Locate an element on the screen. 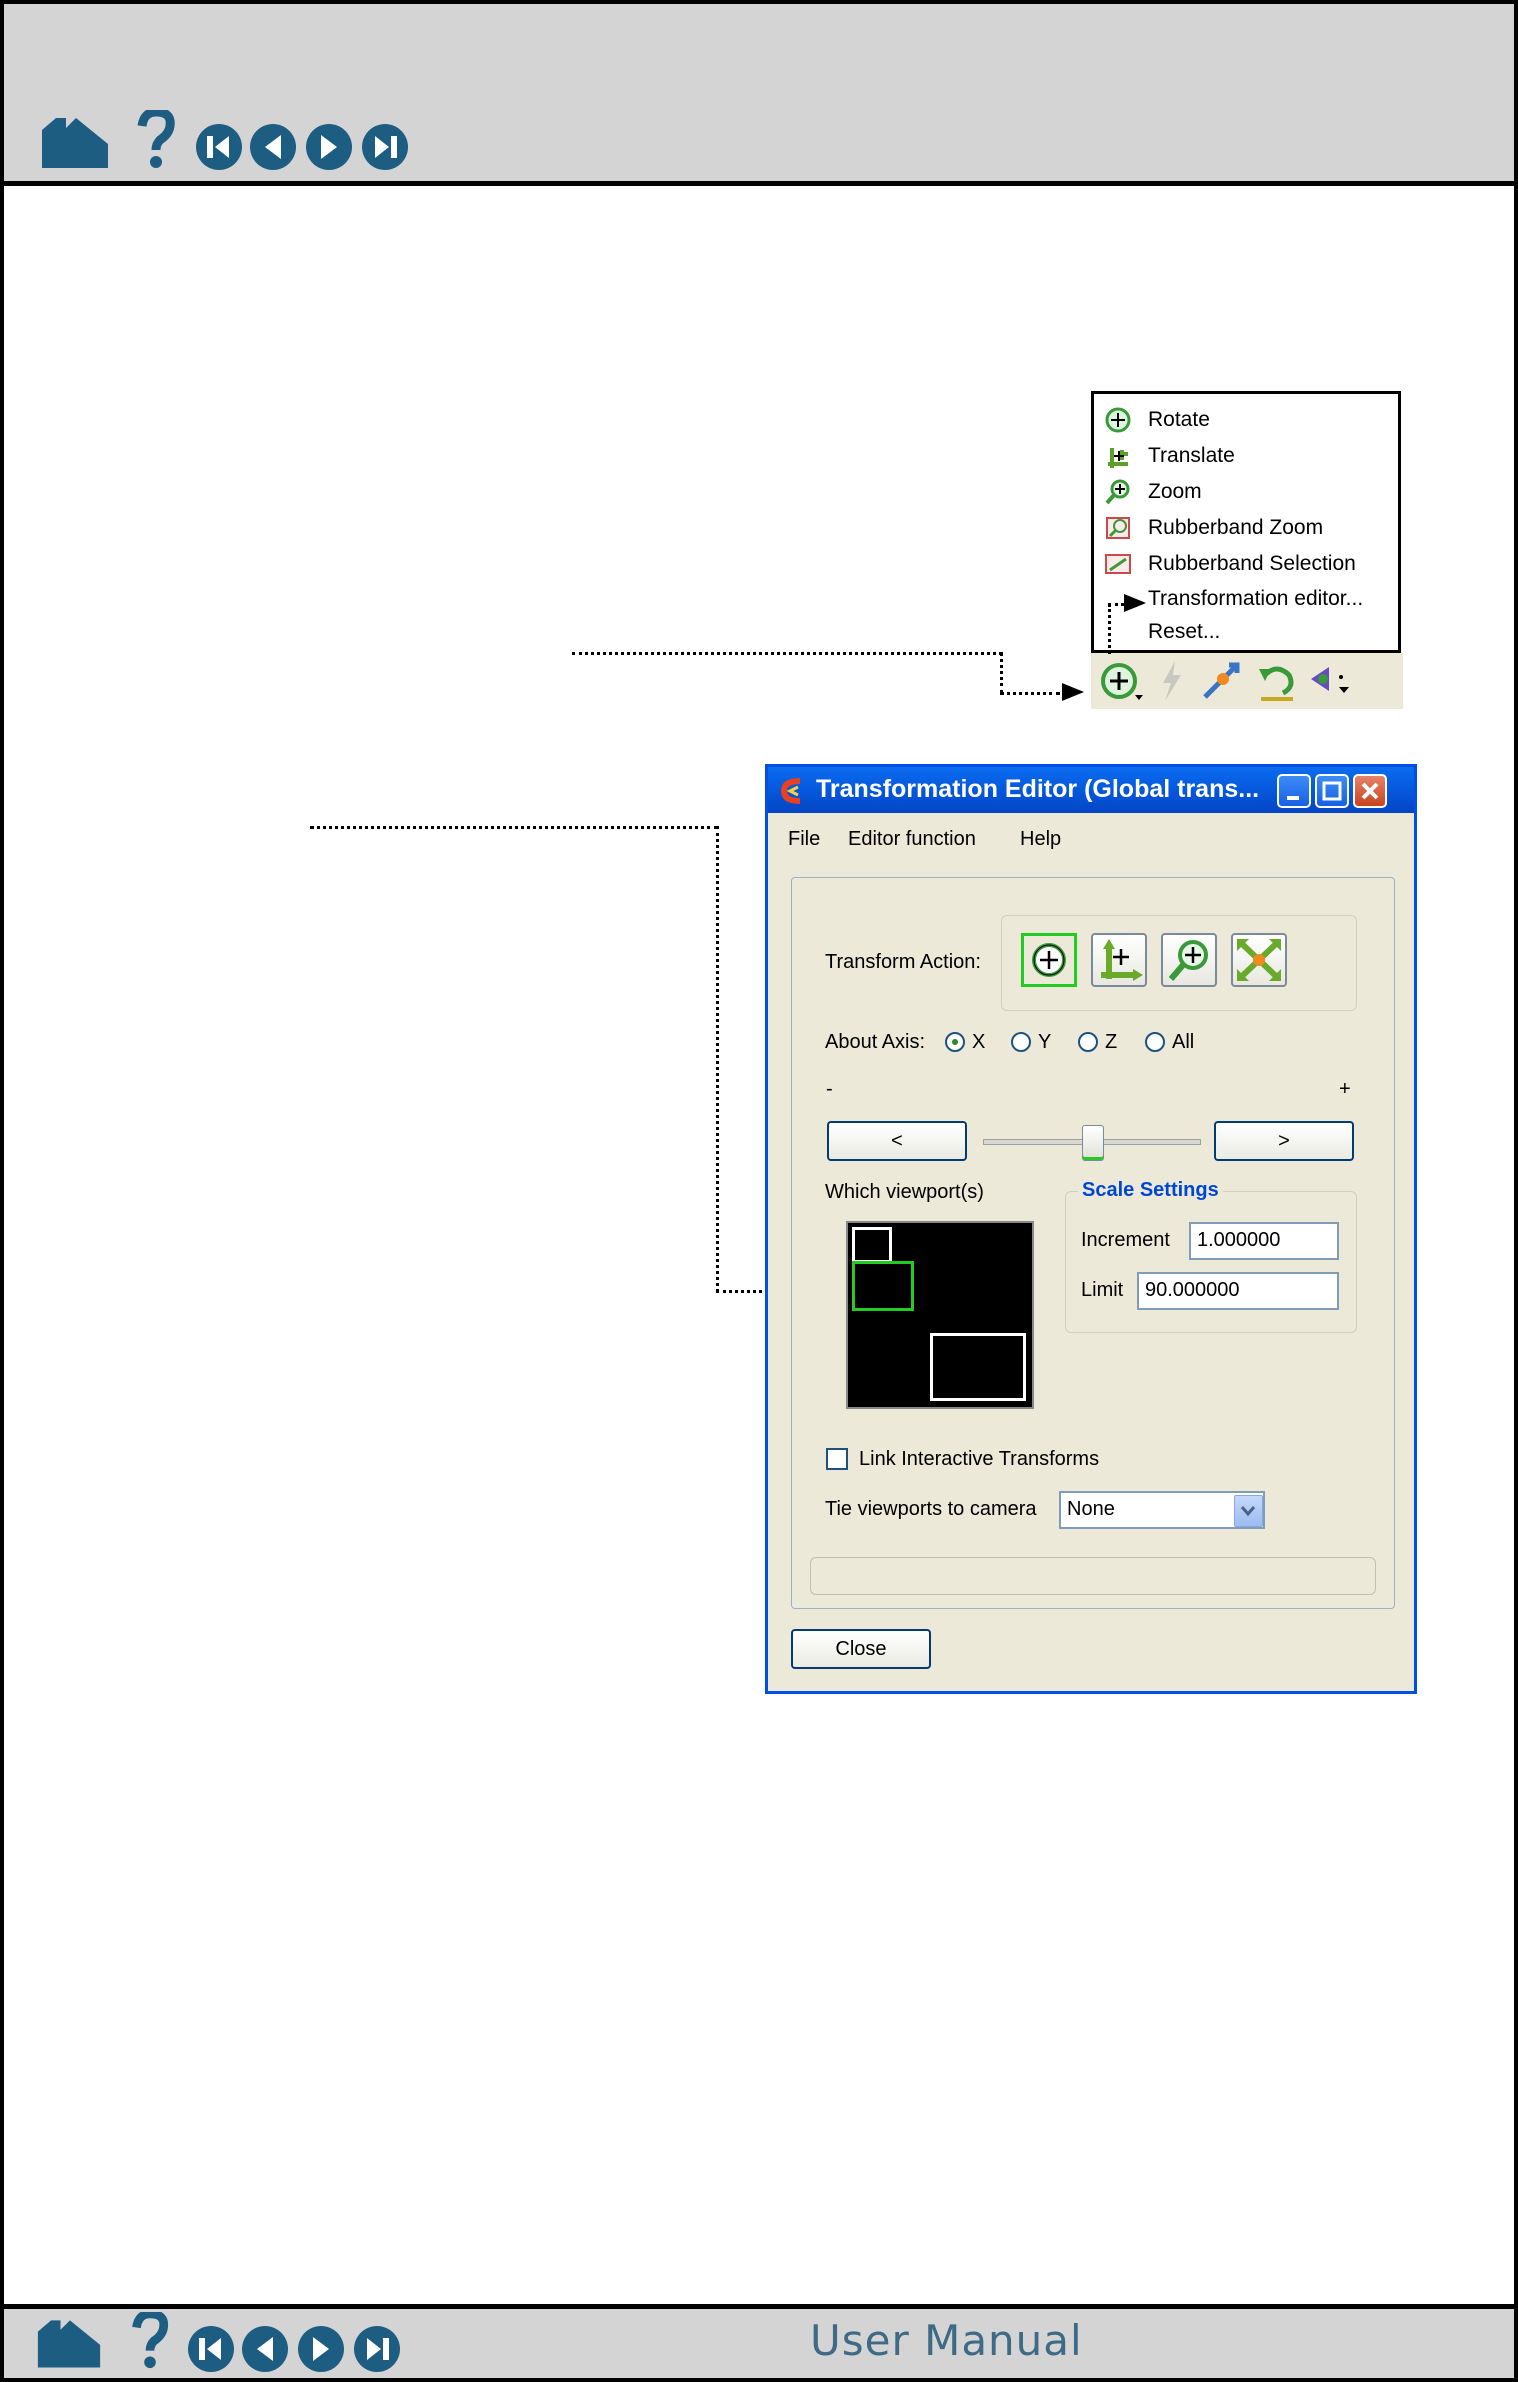 The image size is (1518, 2382). callout-line-menu-end is located at coordinates (1030, 693).